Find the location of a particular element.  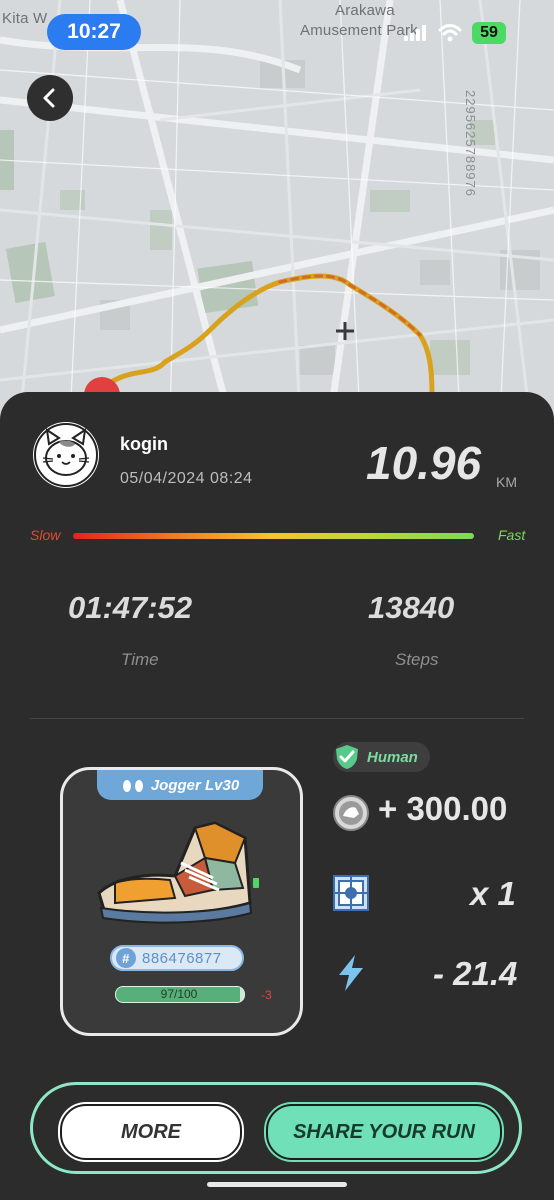

gst-earned: + 300.00 is located at coordinates (443, 808).